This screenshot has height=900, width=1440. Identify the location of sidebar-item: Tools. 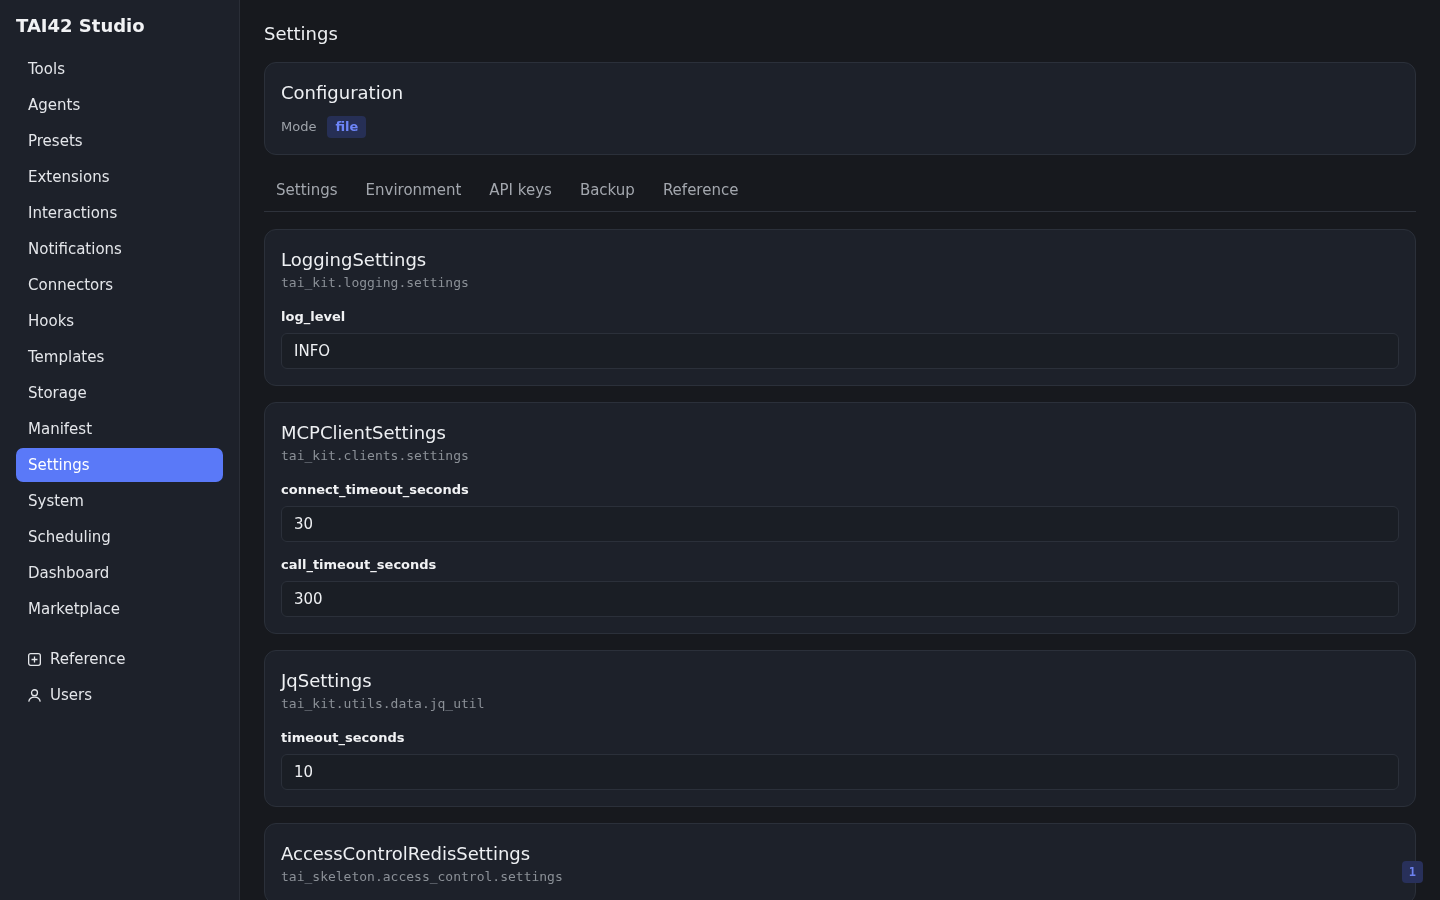
(119, 69).